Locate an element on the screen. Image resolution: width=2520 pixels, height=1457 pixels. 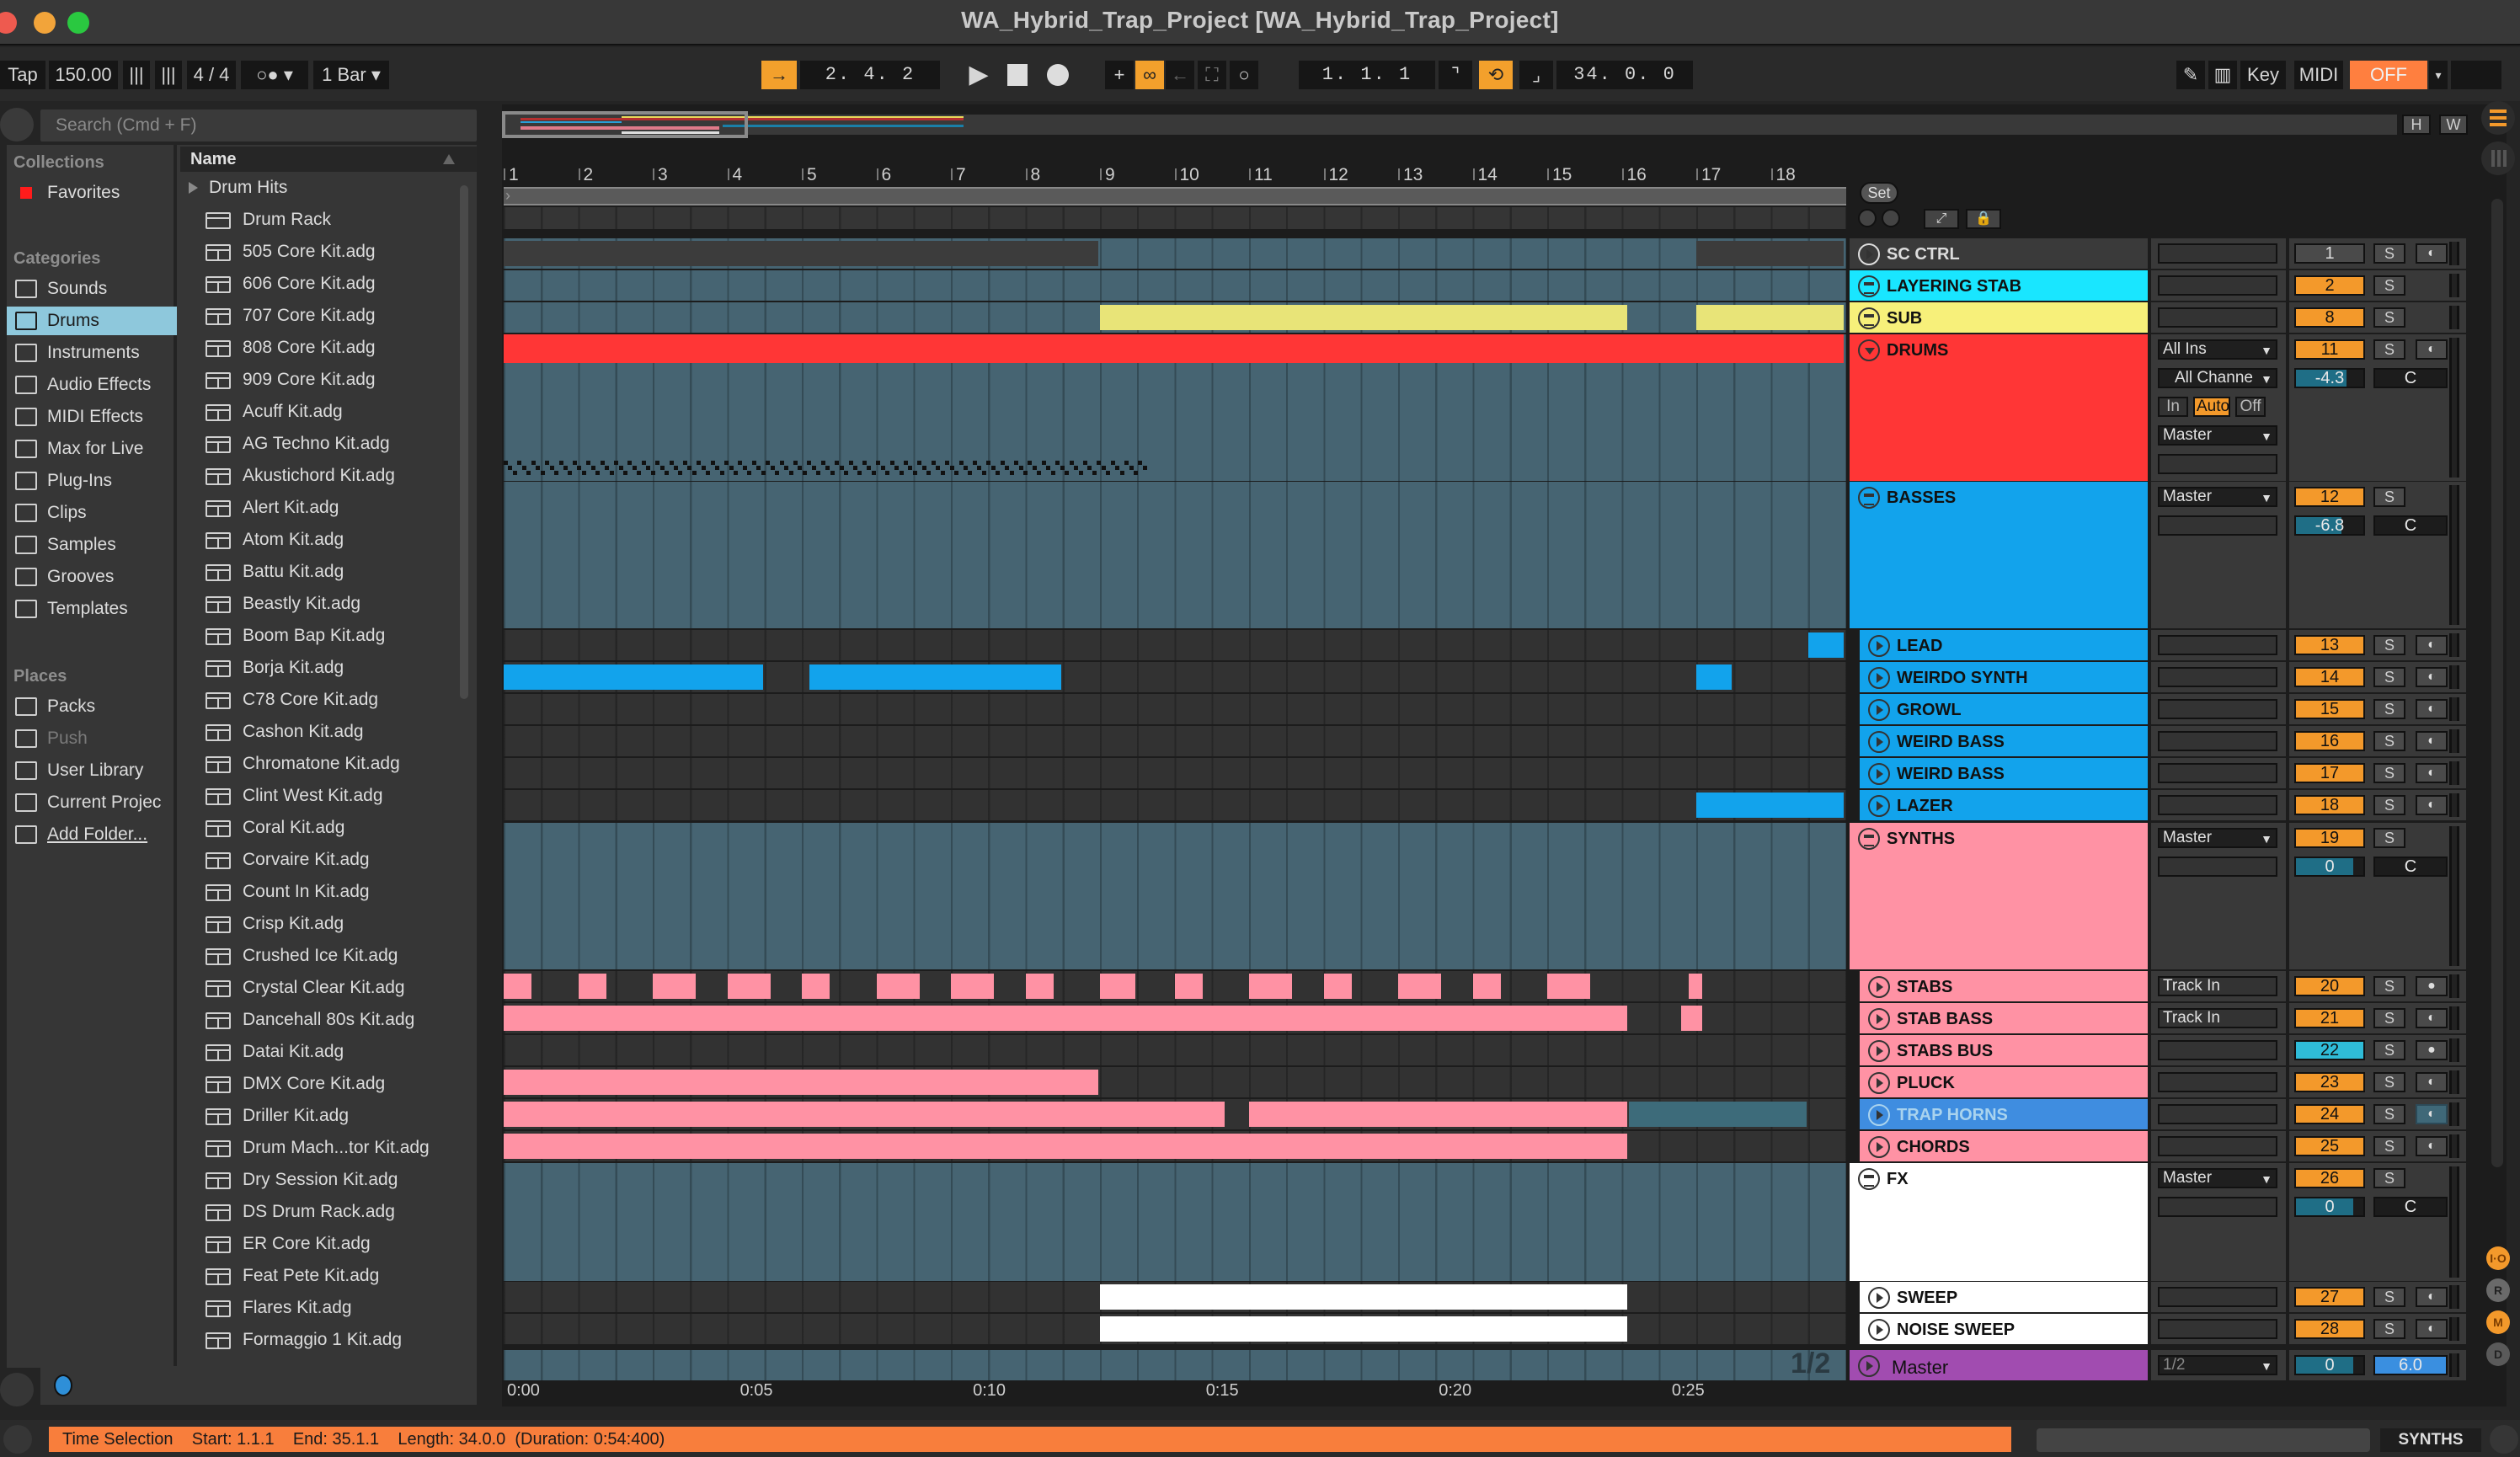
track-activator-button: 26 is located at coordinates (2329, 1178).